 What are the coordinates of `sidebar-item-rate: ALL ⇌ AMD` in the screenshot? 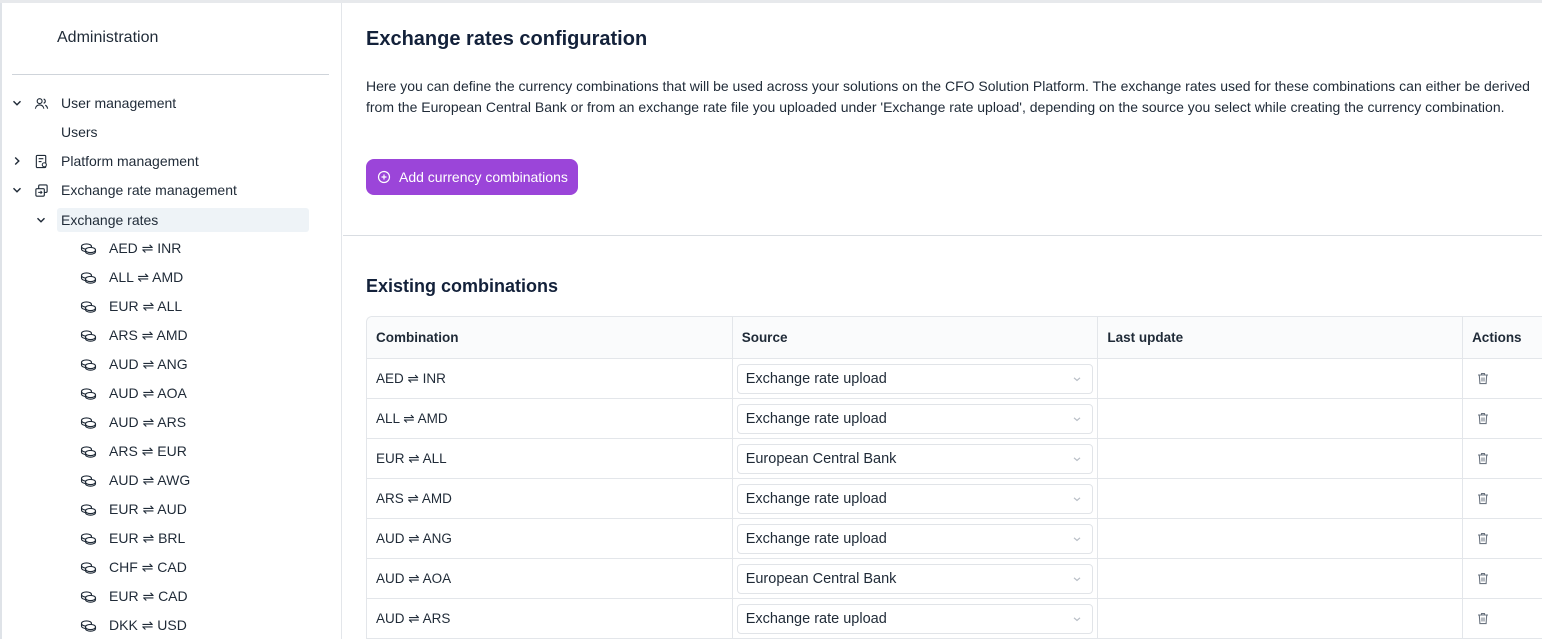 It's located at (131, 277).